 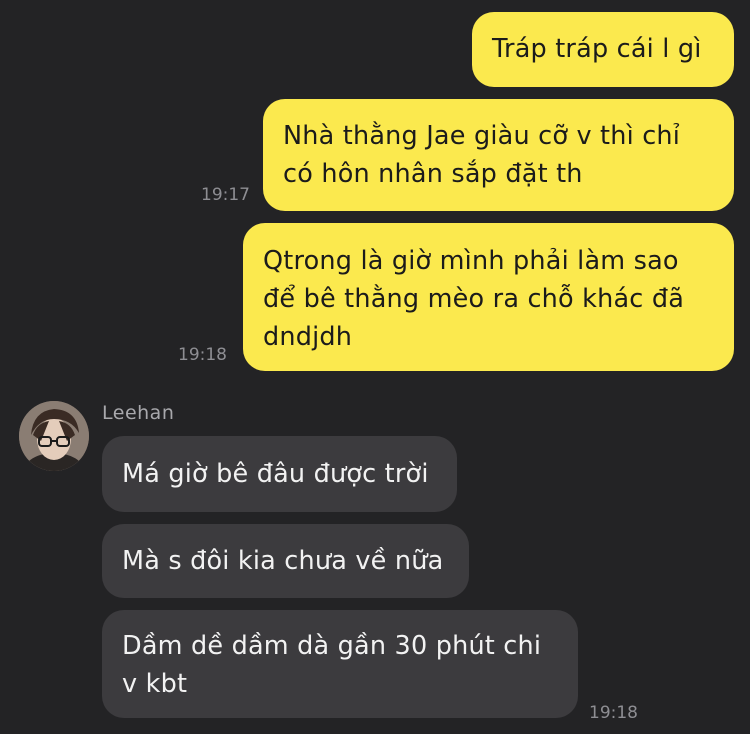 What do you see at coordinates (603, 49) in the screenshot?
I see `outgoing-message-bubble: Tráp tráp cái l gì` at bounding box center [603, 49].